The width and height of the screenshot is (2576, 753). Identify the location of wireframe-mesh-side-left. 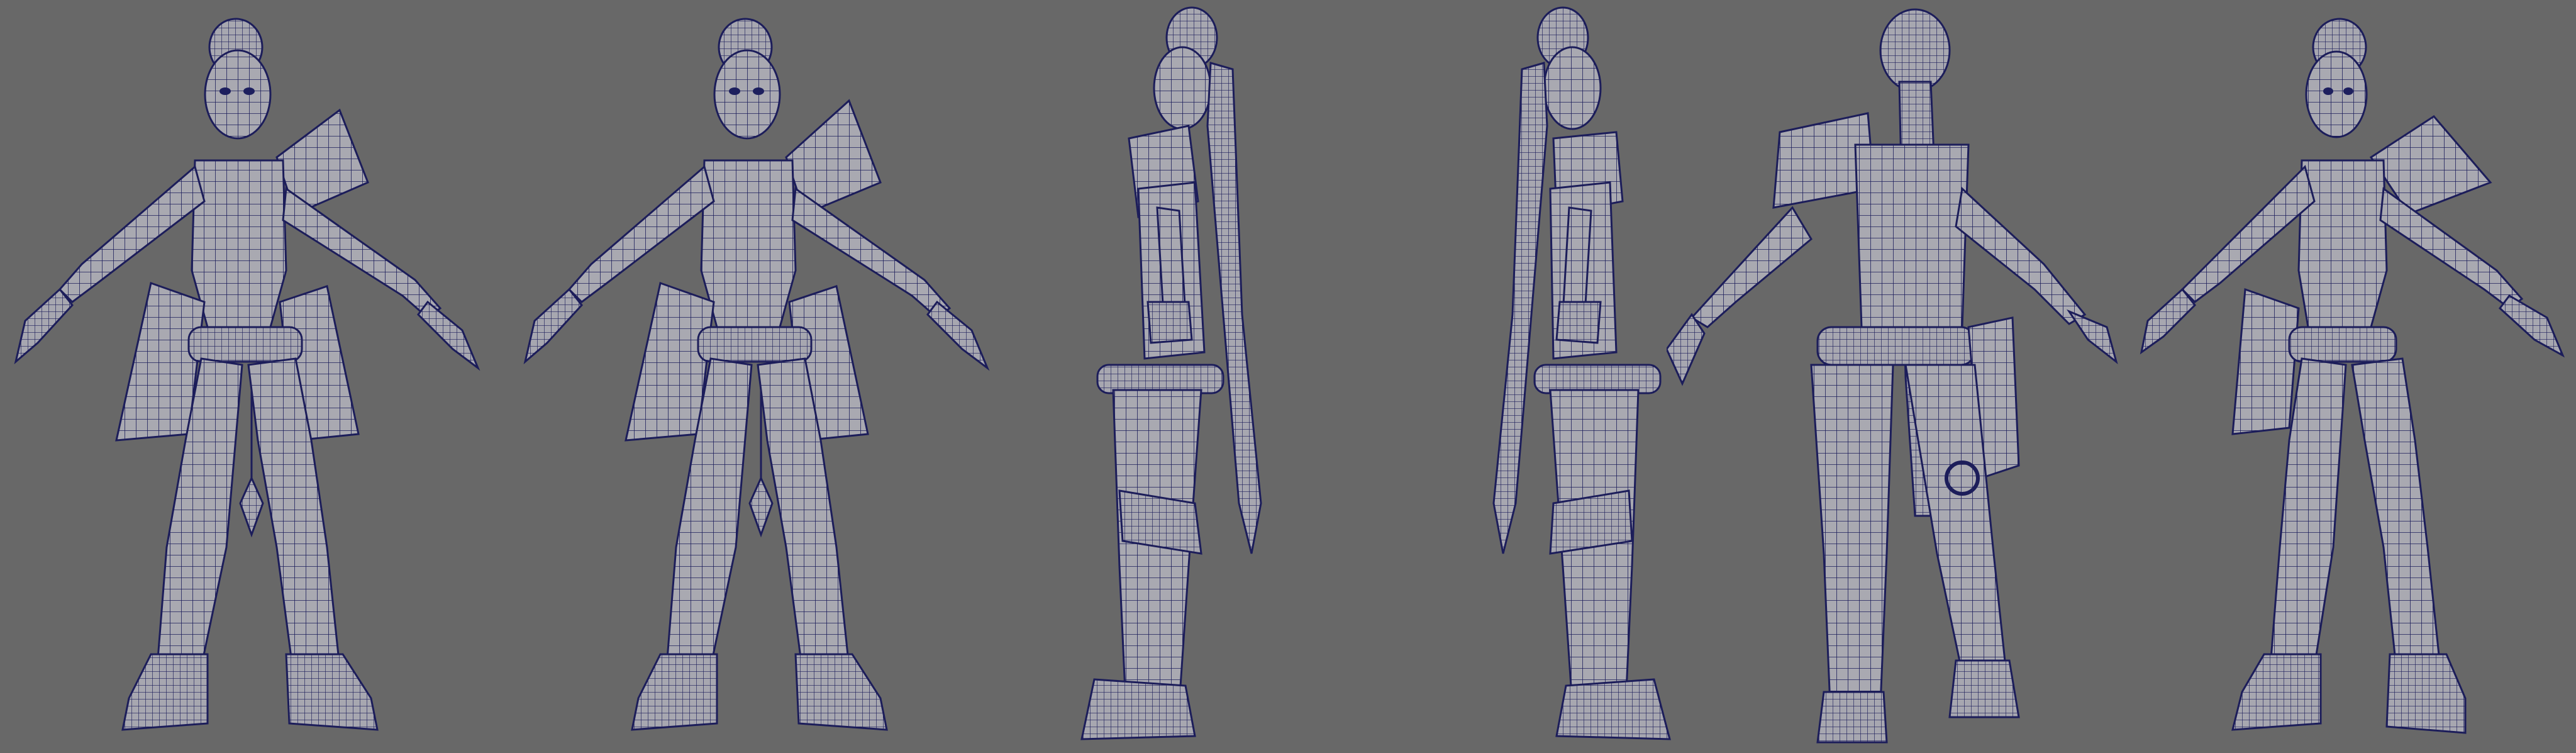
(1581, 373).